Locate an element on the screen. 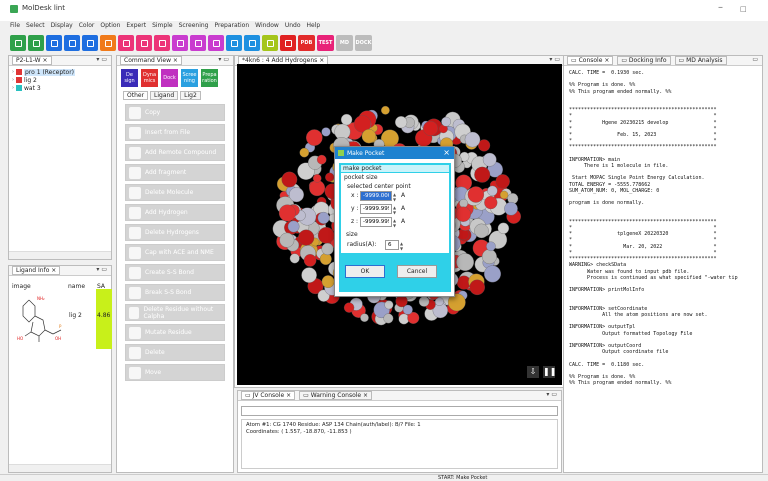 The width and height of the screenshot is (768, 481). tab-ligand-info: Ligand Info × is located at coordinates (36, 270).